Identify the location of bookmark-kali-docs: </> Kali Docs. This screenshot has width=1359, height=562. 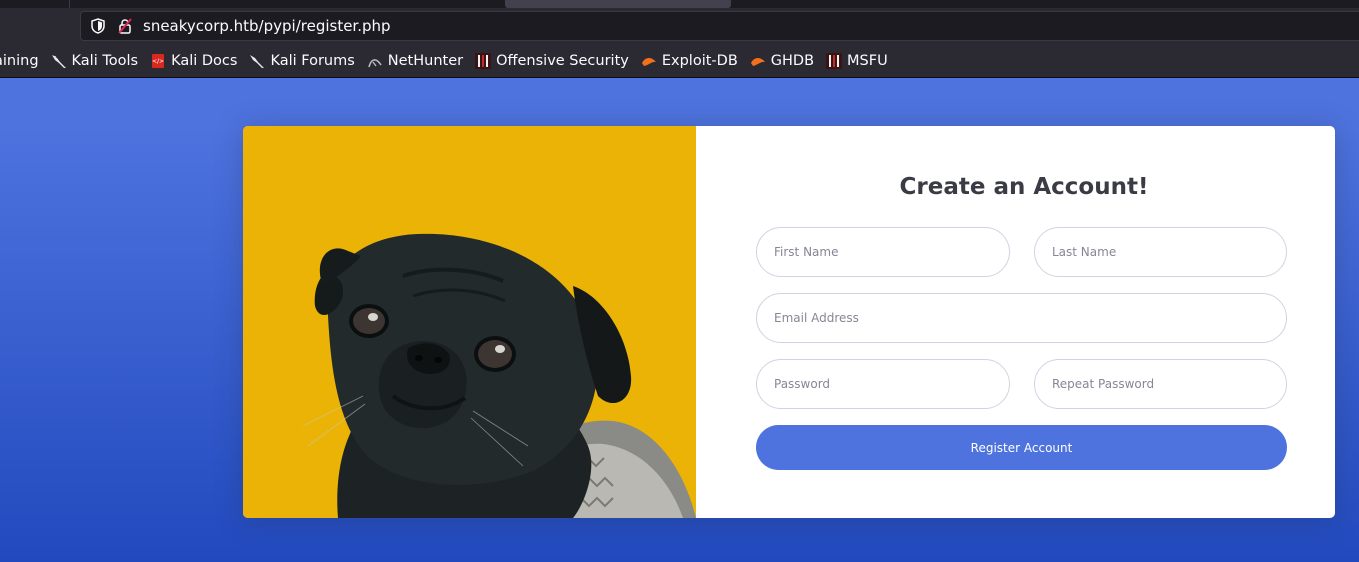
(193, 61).